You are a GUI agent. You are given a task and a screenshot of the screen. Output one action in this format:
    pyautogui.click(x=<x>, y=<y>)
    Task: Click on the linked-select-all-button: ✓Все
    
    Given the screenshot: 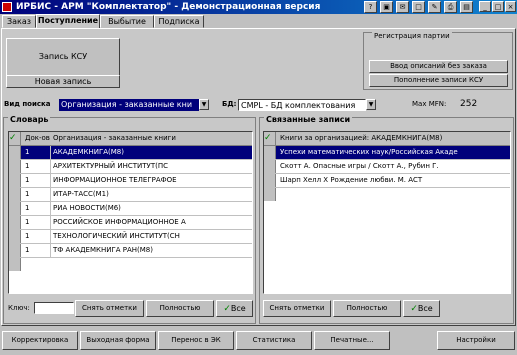 What is the action you would take?
    pyautogui.click(x=421, y=308)
    